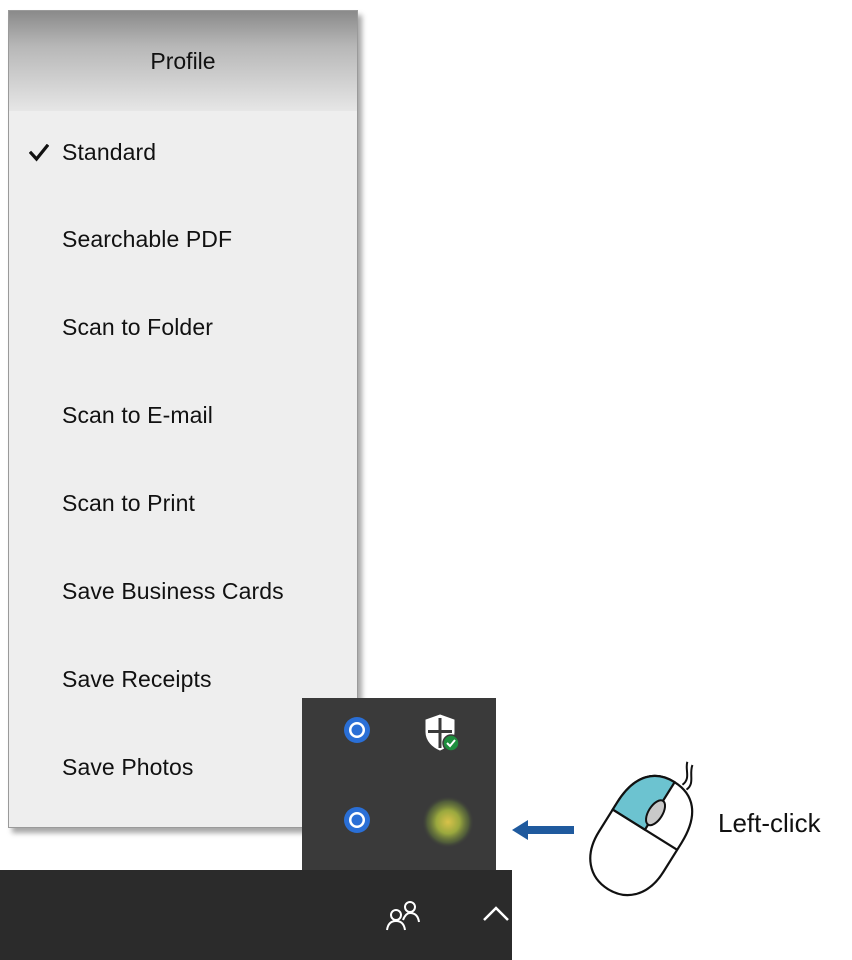 Image resolution: width=852 pixels, height=960 pixels. I want to click on menu-item-scan-to-folder: Scan to Folder, so click(183, 327).